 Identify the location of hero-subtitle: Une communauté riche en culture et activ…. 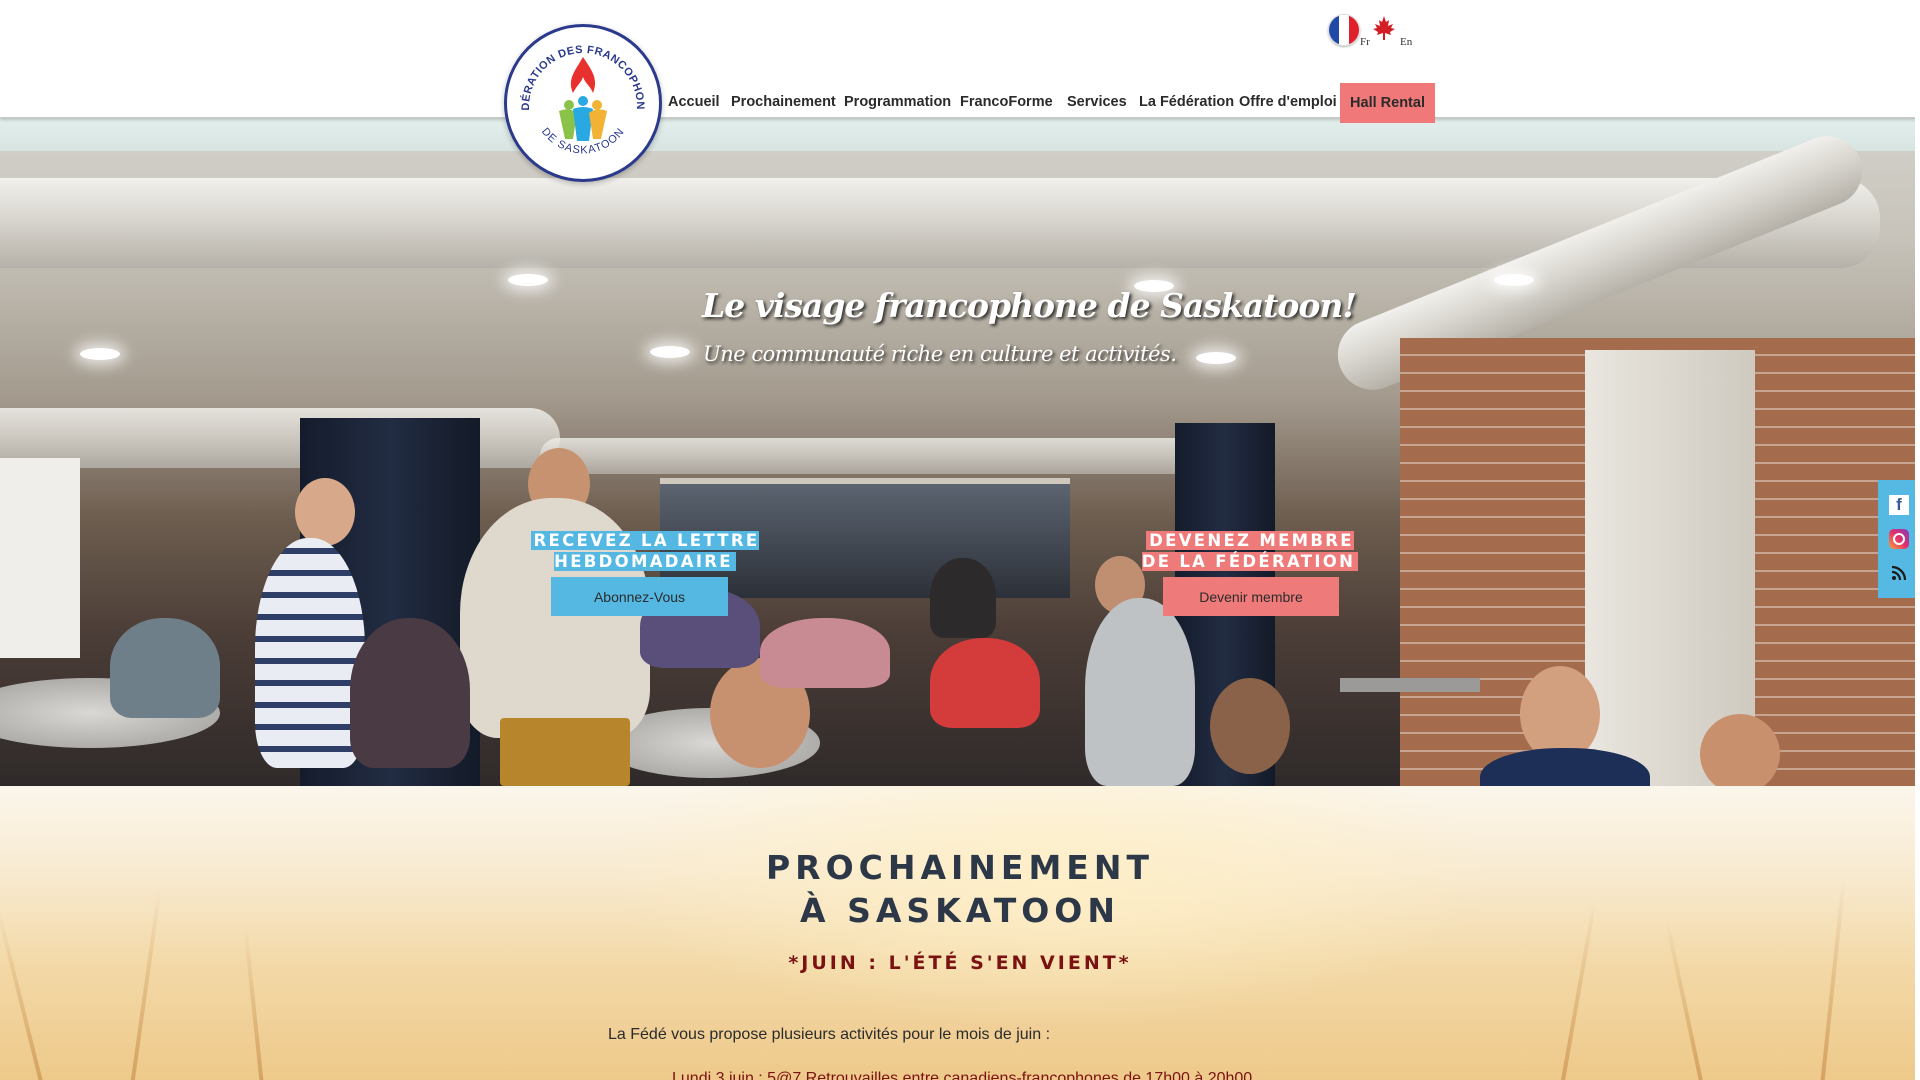
(940, 354).